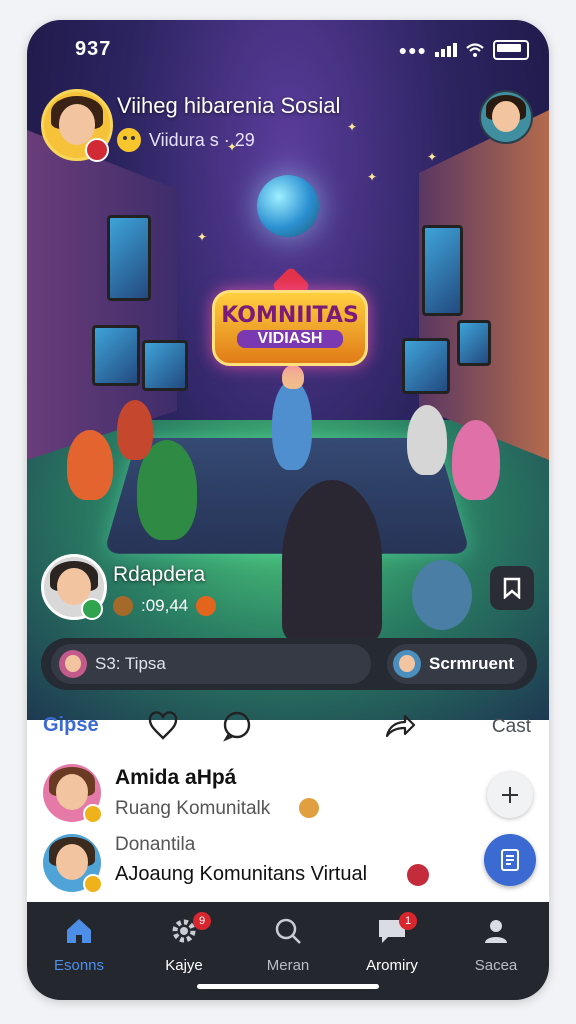 The height and width of the screenshot is (1024, 576). What do you see at coordinates (176, 777) in the screenshot?
I see `list-item-title: Amida aHpá` at bounding box center [176, 777].